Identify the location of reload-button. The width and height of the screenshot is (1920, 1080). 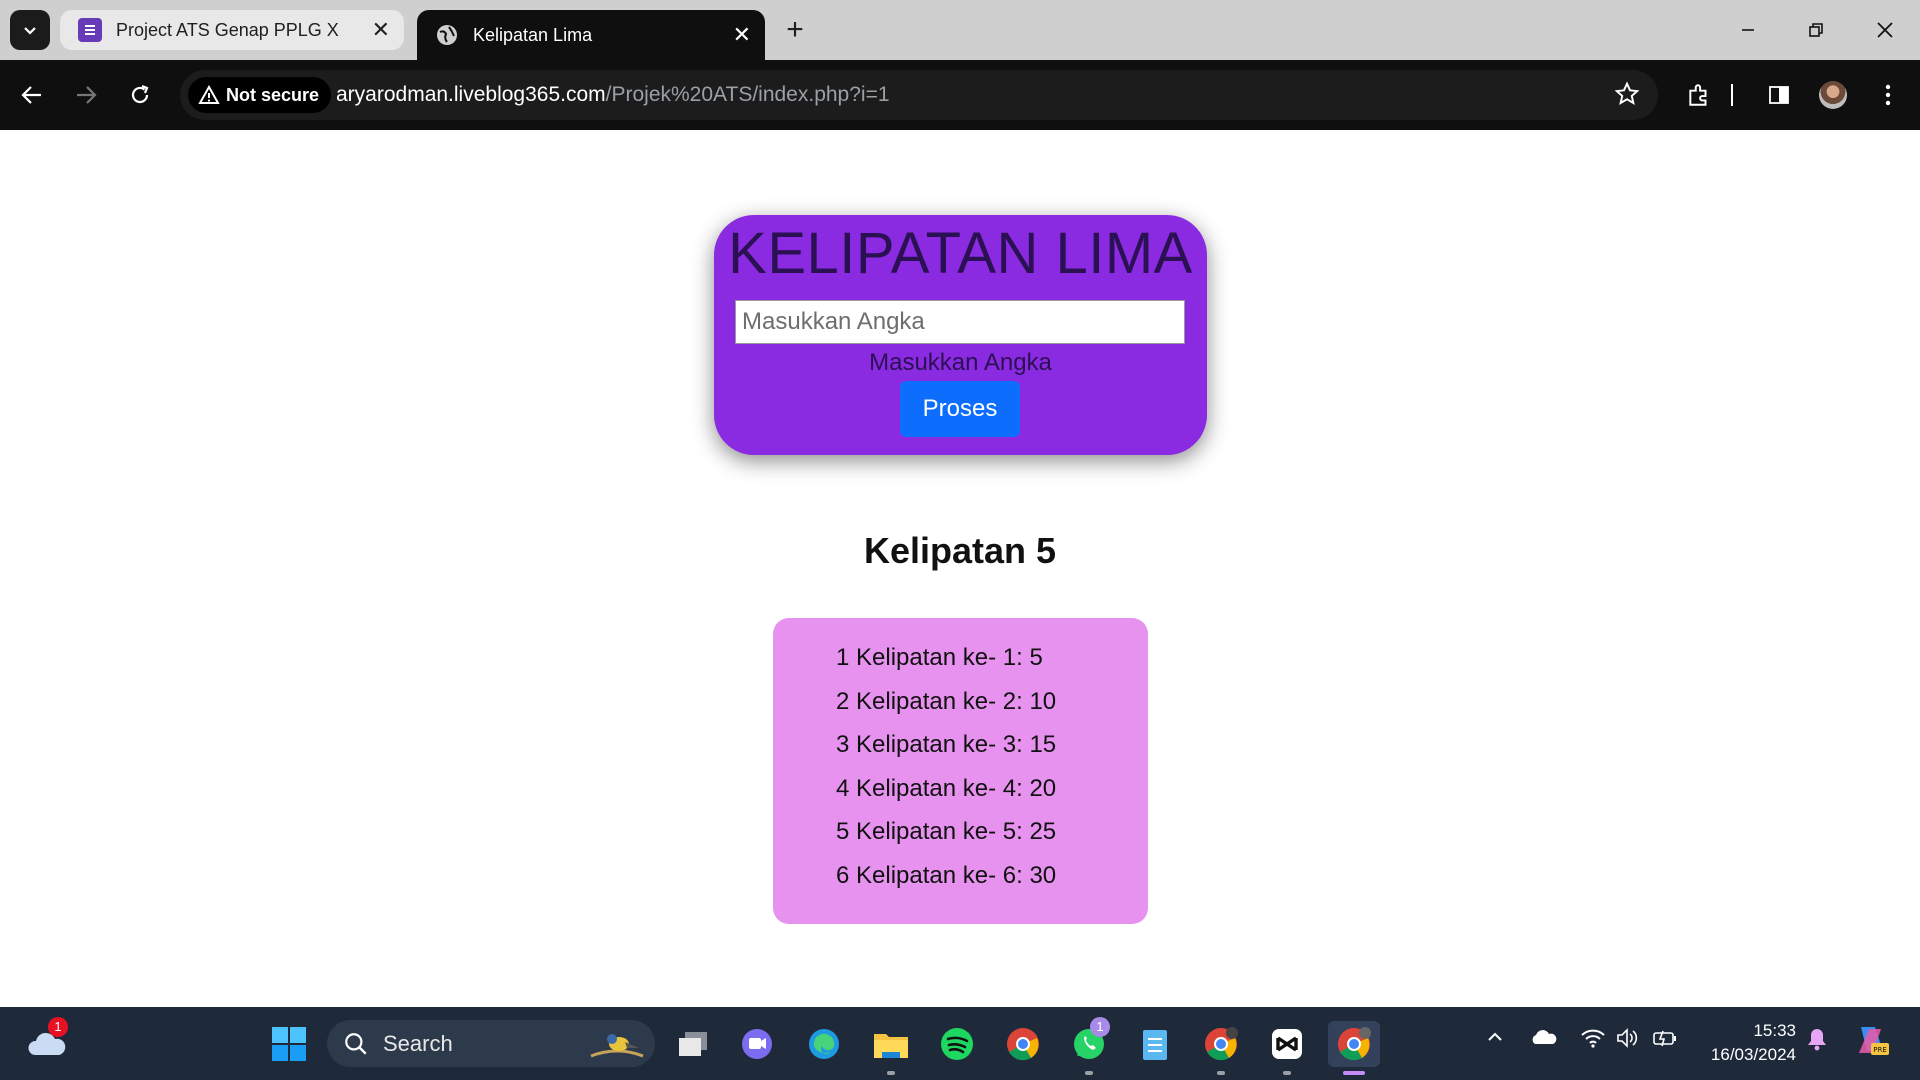
(140, 95).